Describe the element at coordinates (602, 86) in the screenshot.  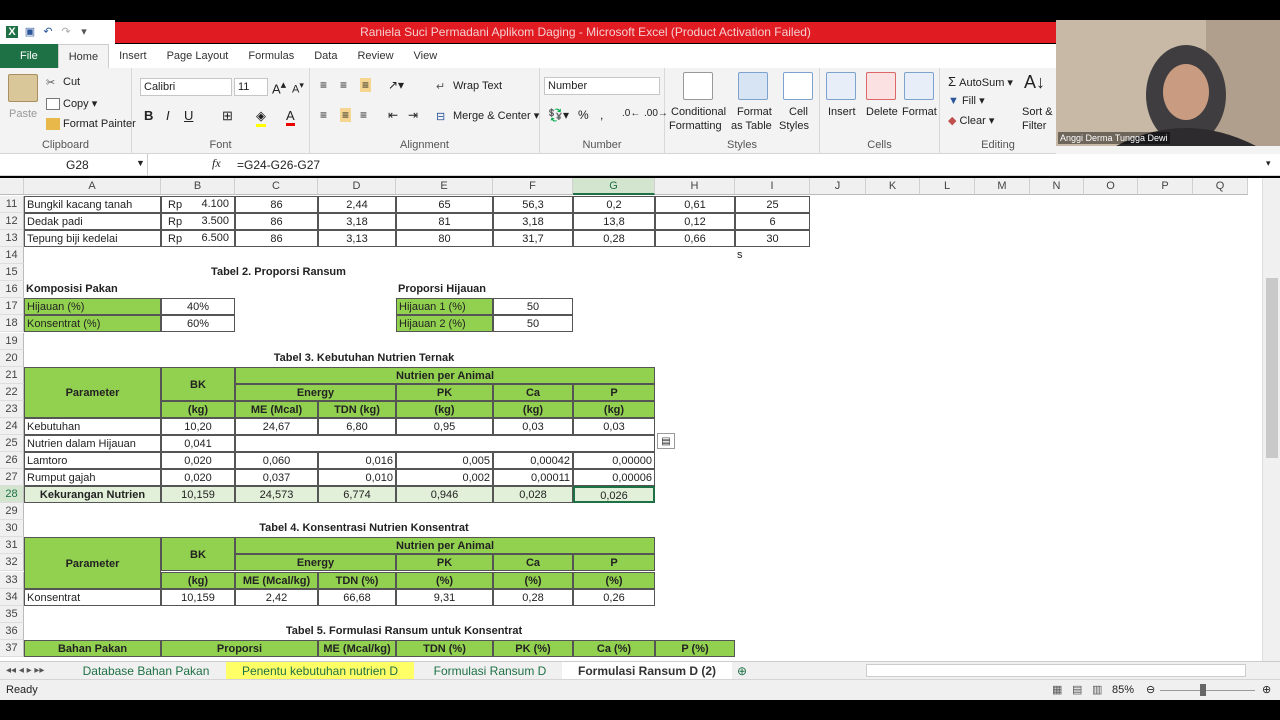
I see `number-format-select: Number` at that location.